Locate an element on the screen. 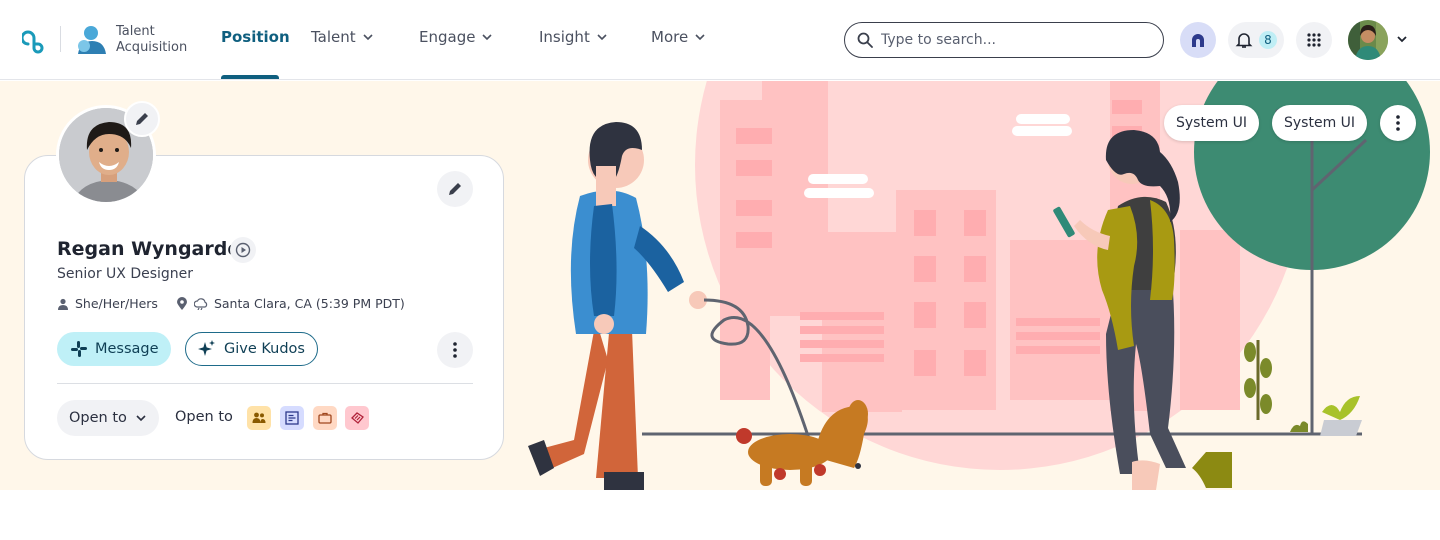 This screenshot has height=540, width=1440. weather-icon is located at coordinates (200, 303).